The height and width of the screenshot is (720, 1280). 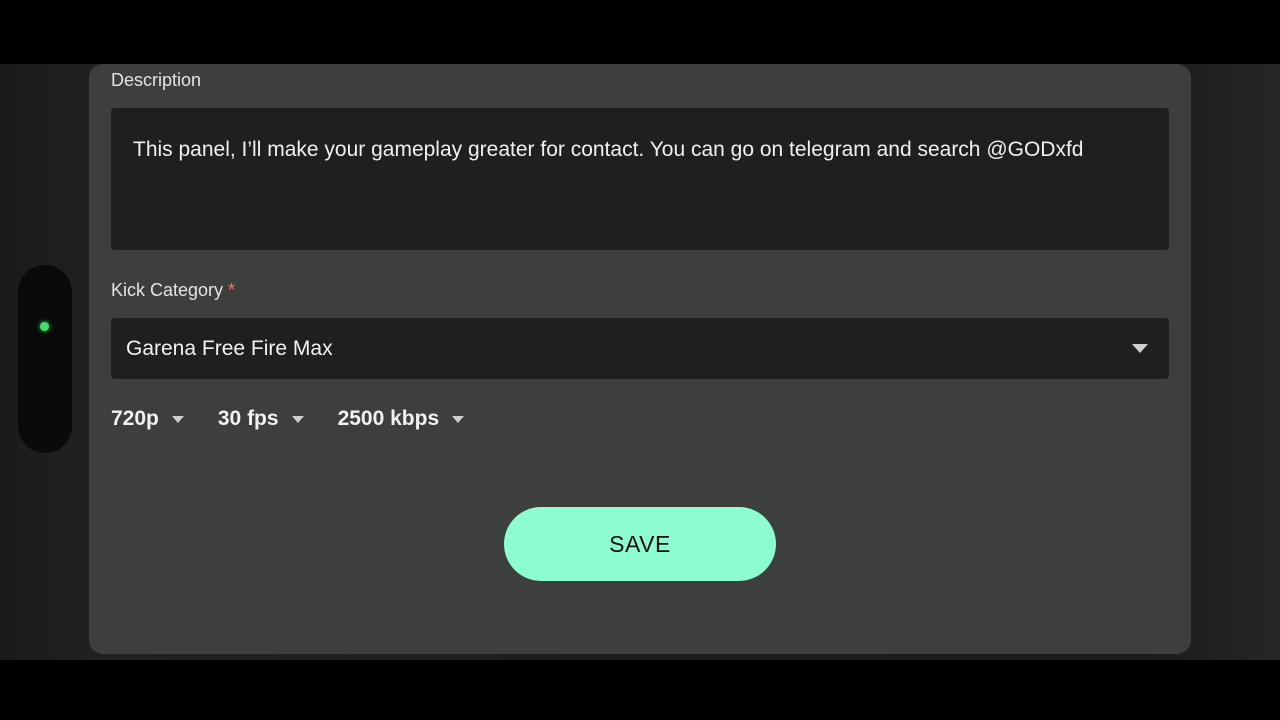 What do you see at coordinates (44, 326) in the screenshot?
I see `status-dot` at bounding box center [44, 326].